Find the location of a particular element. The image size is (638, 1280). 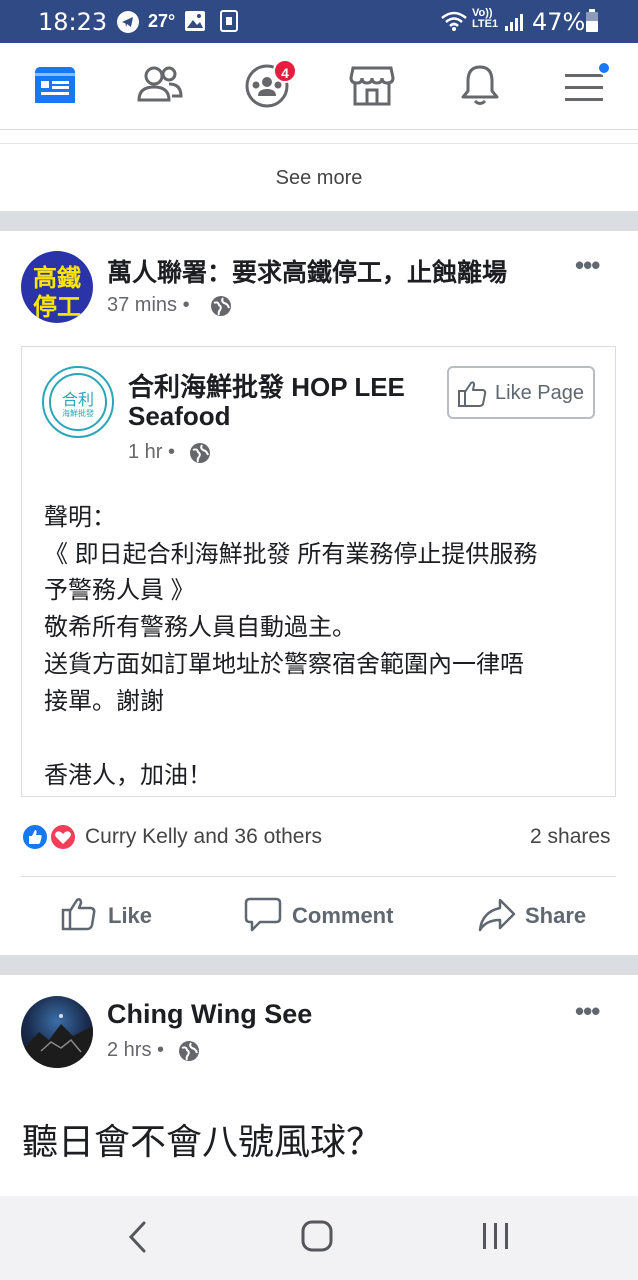

like-button: Like is located at coordinates (130, 916).